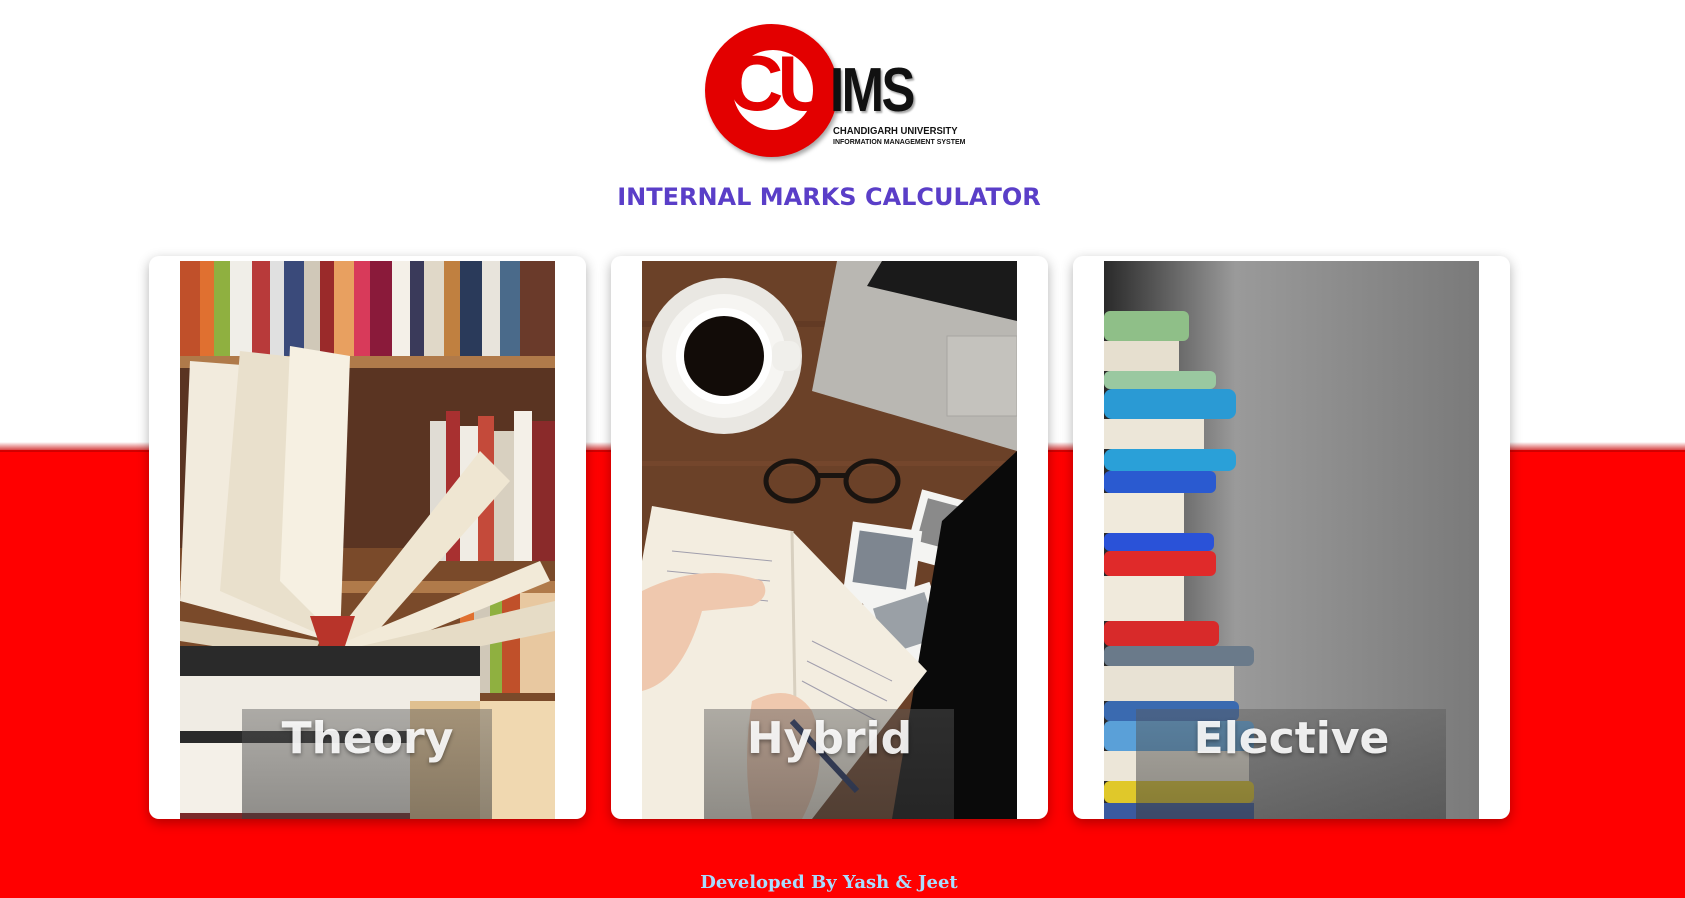 Image resolution: width=1685 pixels, height=898 pixels. What do you see at coordinates (1291, 738) in the screenshot?
I see `card-label-elective: Elective` at bounding box center [1291, 738].